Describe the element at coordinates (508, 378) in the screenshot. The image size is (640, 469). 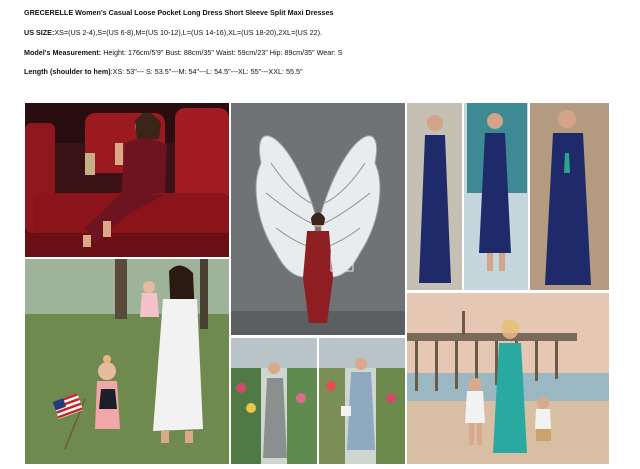
I see `photo-beach-pier` at that location.